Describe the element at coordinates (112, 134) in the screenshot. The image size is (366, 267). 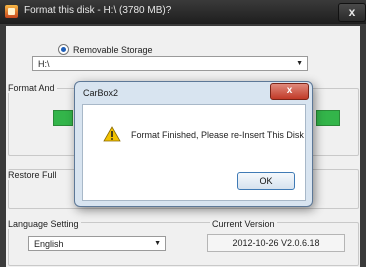
I see `warning-icon` at that location.